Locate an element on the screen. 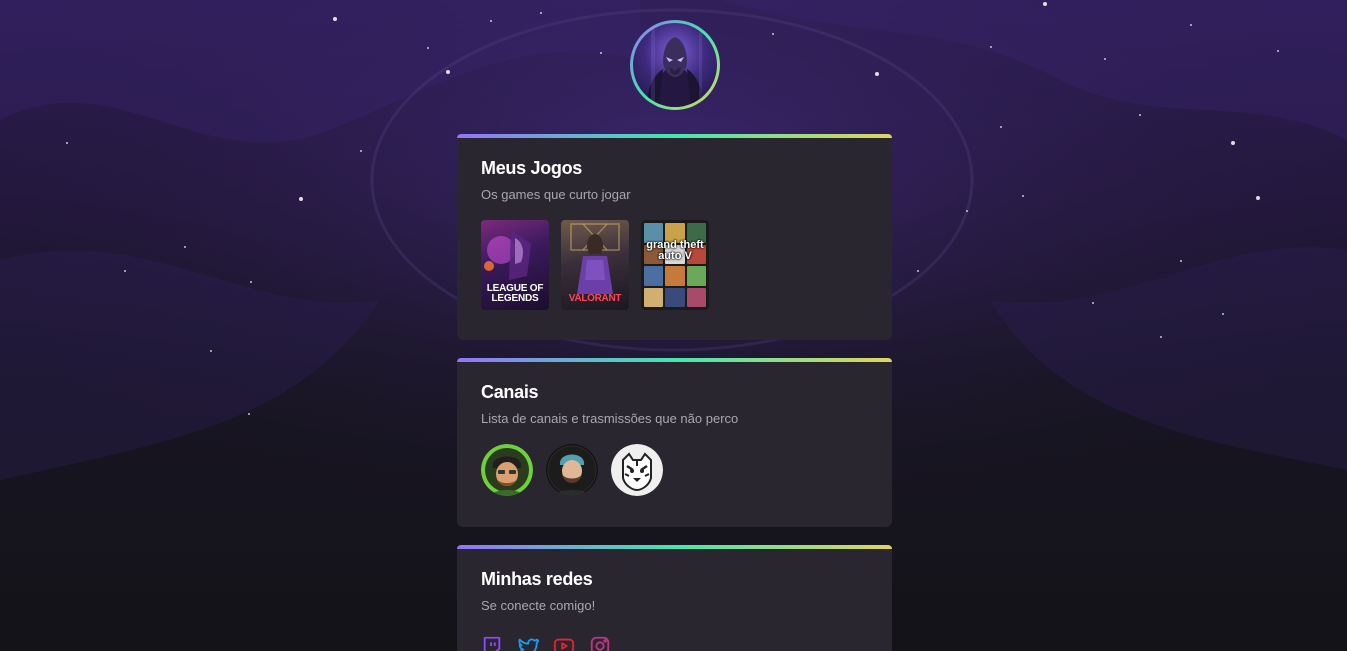 The width and height of the screenshot is (1347, 651). games-card-subtitle: Os games que curto jogar is located at coordinates (556, 194).